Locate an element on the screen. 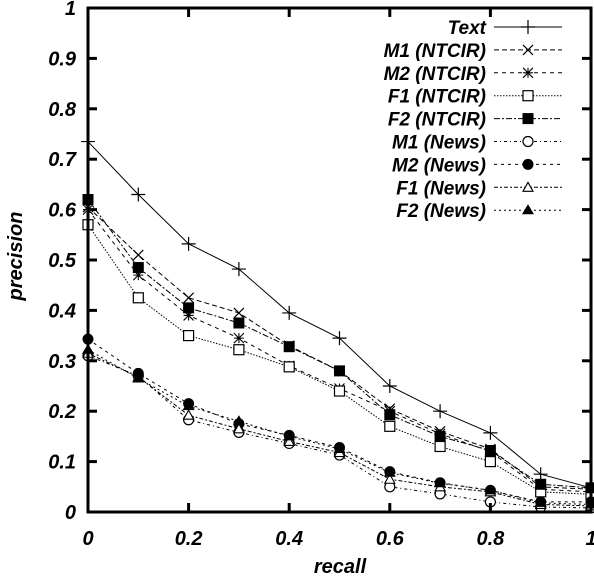  legend-entry: Text is located at coordinates (505, 28).